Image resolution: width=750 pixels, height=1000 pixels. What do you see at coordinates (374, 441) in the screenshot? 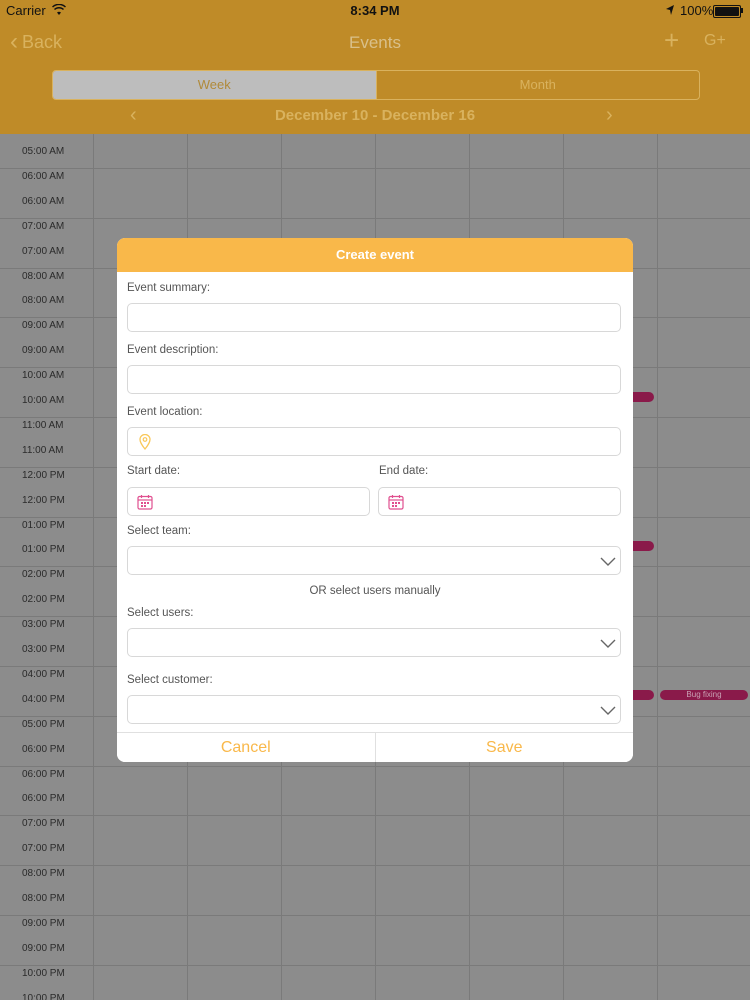
I see `event-location-input` at bounding box center [374, 441].